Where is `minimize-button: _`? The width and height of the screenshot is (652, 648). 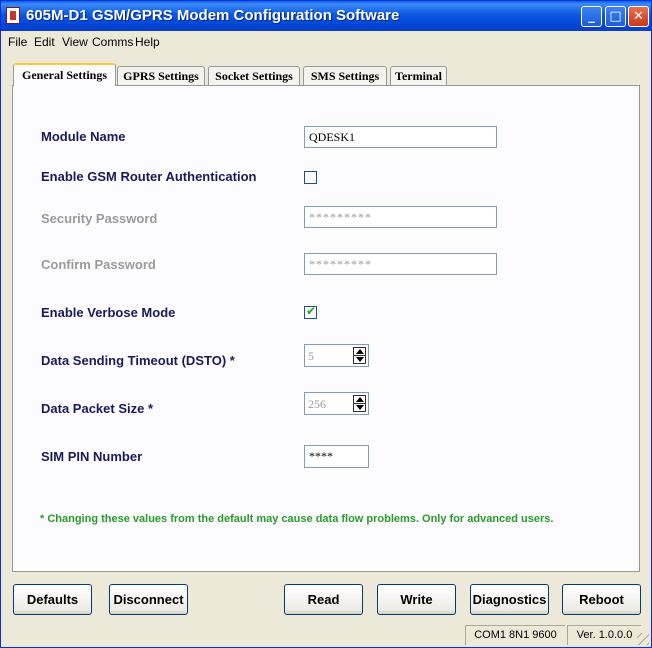
minimize-button: _ is located at coordinates (591, 16).